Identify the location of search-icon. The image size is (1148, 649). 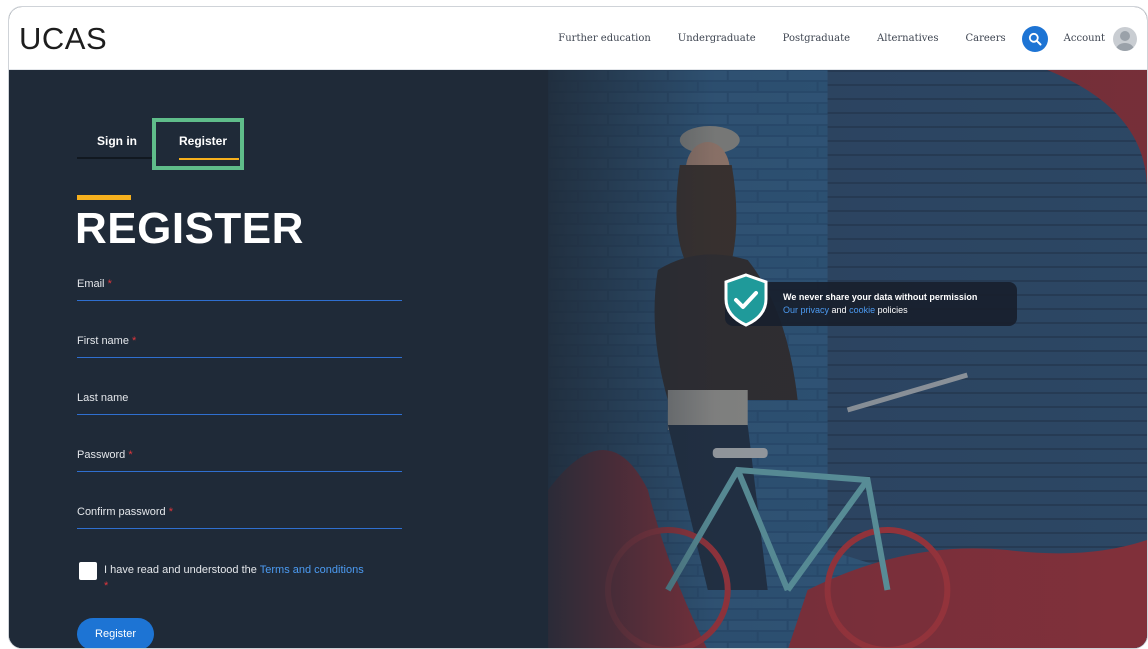
(1035, 38).